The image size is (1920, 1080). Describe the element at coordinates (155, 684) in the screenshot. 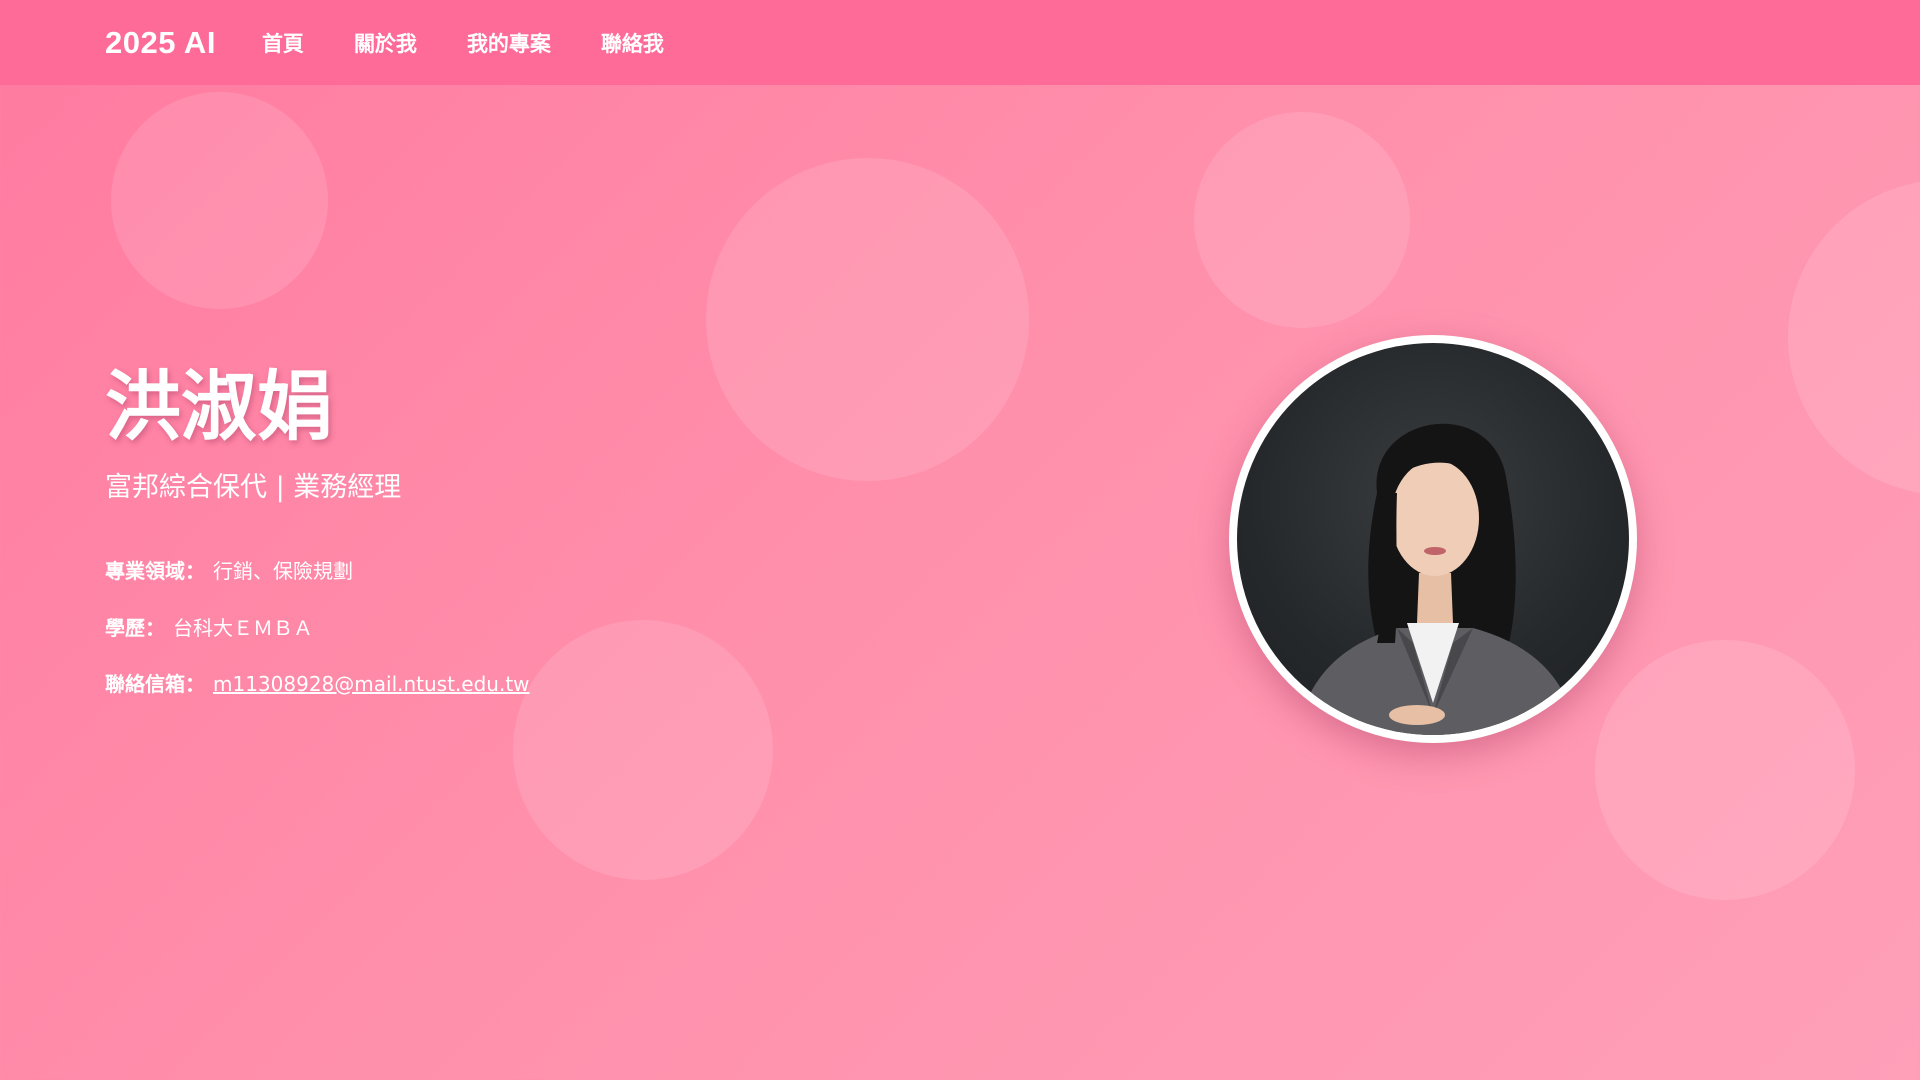

I see `info-label: 聯絡信箱：` at that location.